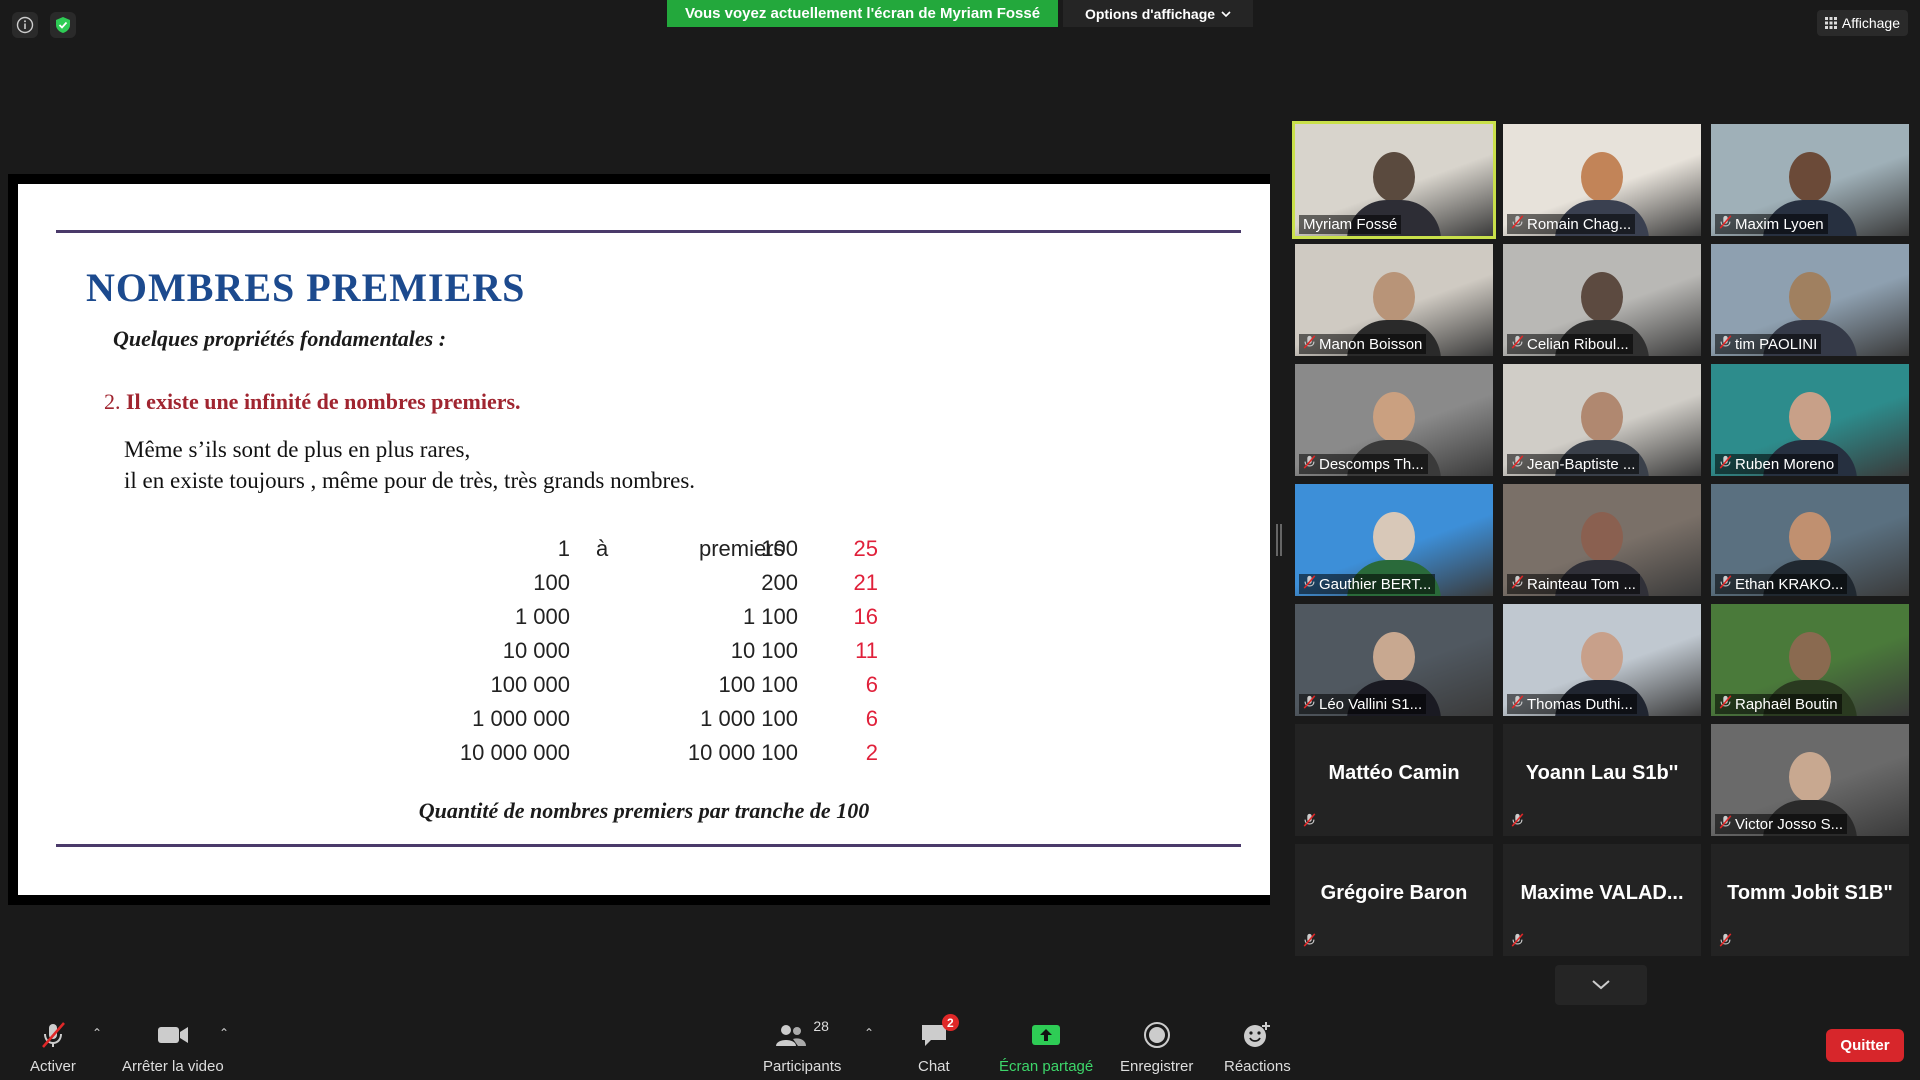  I want to click on participant-tile: Myriam Fossé, so click(1394, 180).